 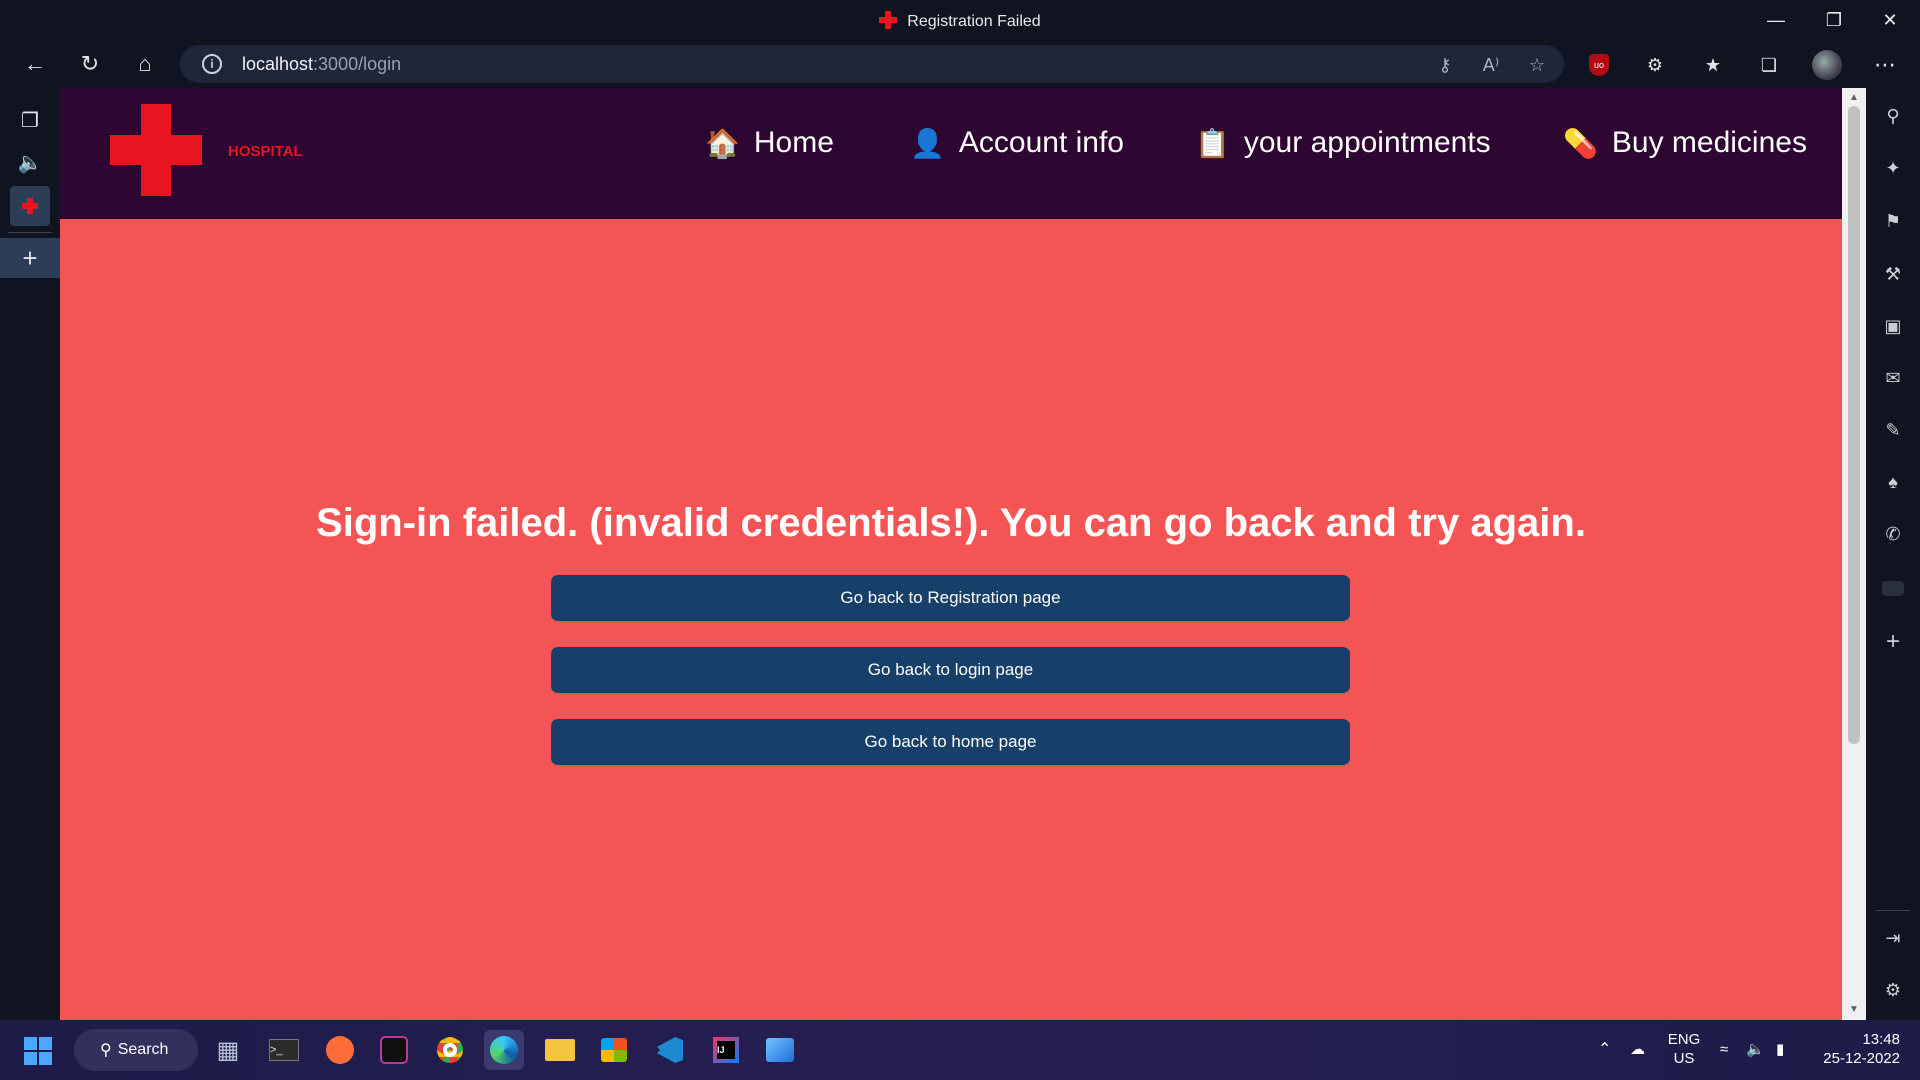 What do you see at coordinates (769, 143) in the screenshot?
I see `nav-home: 🏠 Home` at bounding box center [769, 143].